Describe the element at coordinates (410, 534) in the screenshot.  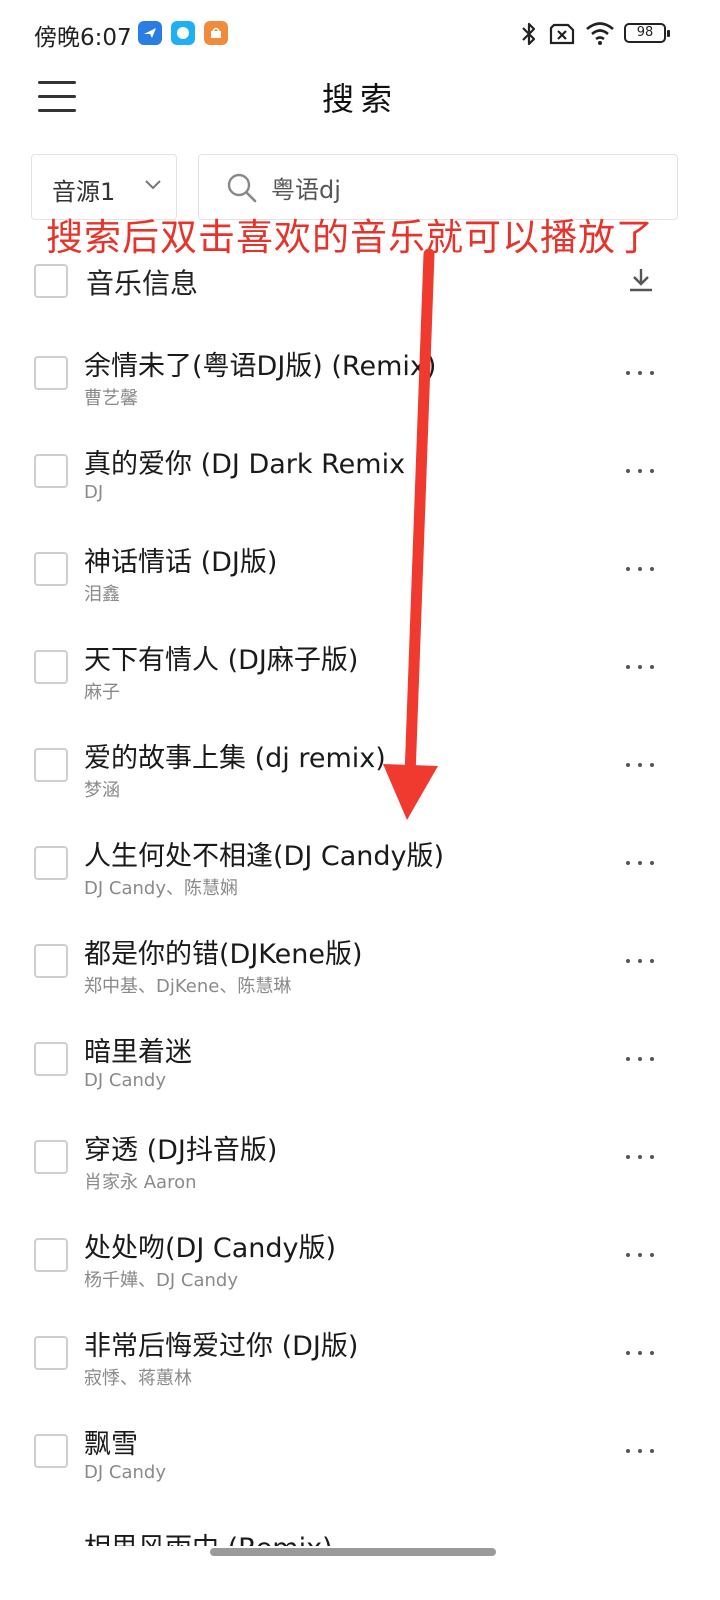
I see `annotation-arrow` at that location.